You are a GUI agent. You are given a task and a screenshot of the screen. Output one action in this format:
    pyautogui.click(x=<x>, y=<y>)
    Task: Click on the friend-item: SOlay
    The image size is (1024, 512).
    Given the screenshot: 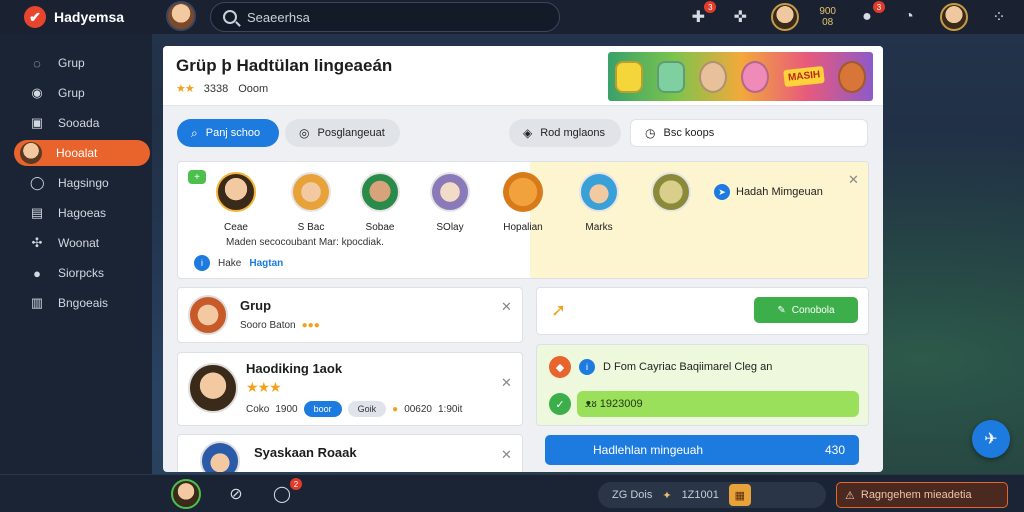 What is the action you would take?
    pyautogui.click(x=450, y=202)
    